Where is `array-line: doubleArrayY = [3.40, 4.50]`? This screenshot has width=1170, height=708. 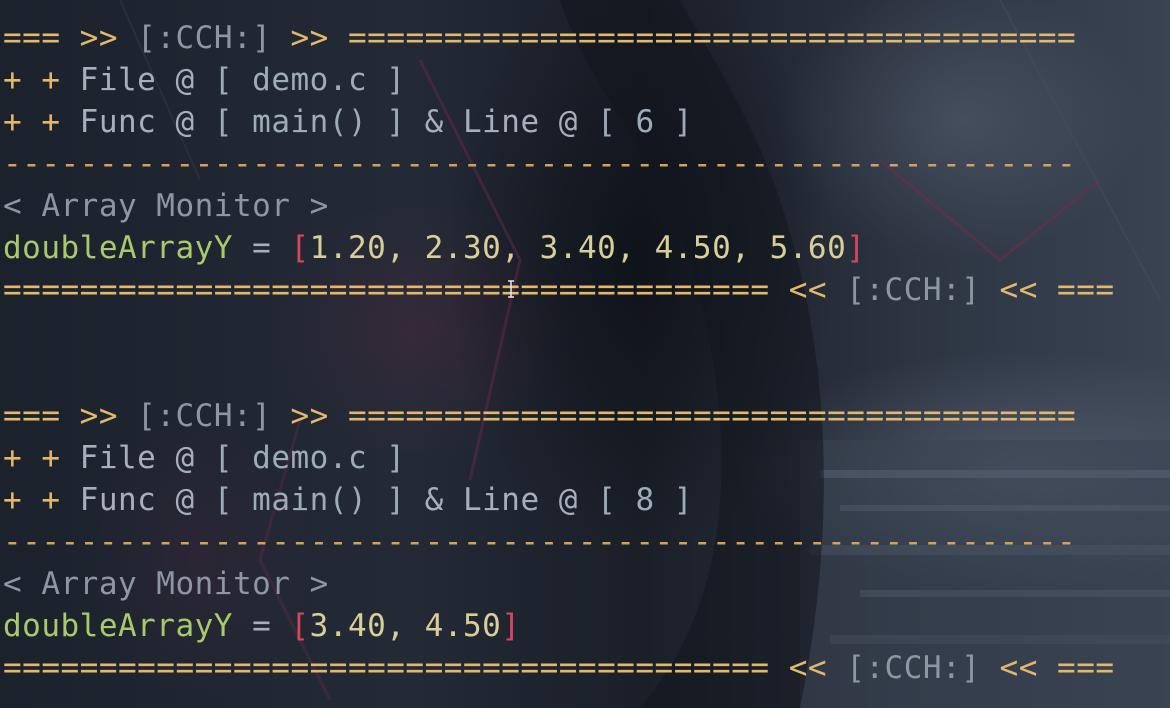 array-line: doubleArrayY = [3.40, 4.50] is located at coordinates (559, 626).